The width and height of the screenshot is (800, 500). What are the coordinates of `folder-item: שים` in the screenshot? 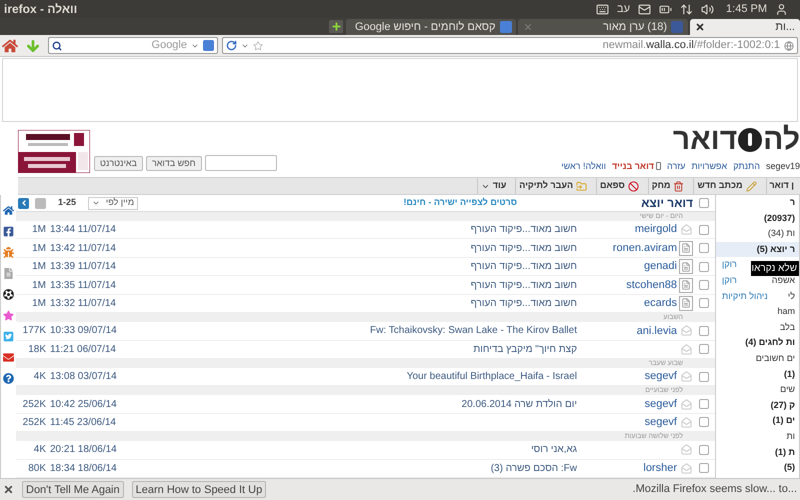 It's located at (757, 390).